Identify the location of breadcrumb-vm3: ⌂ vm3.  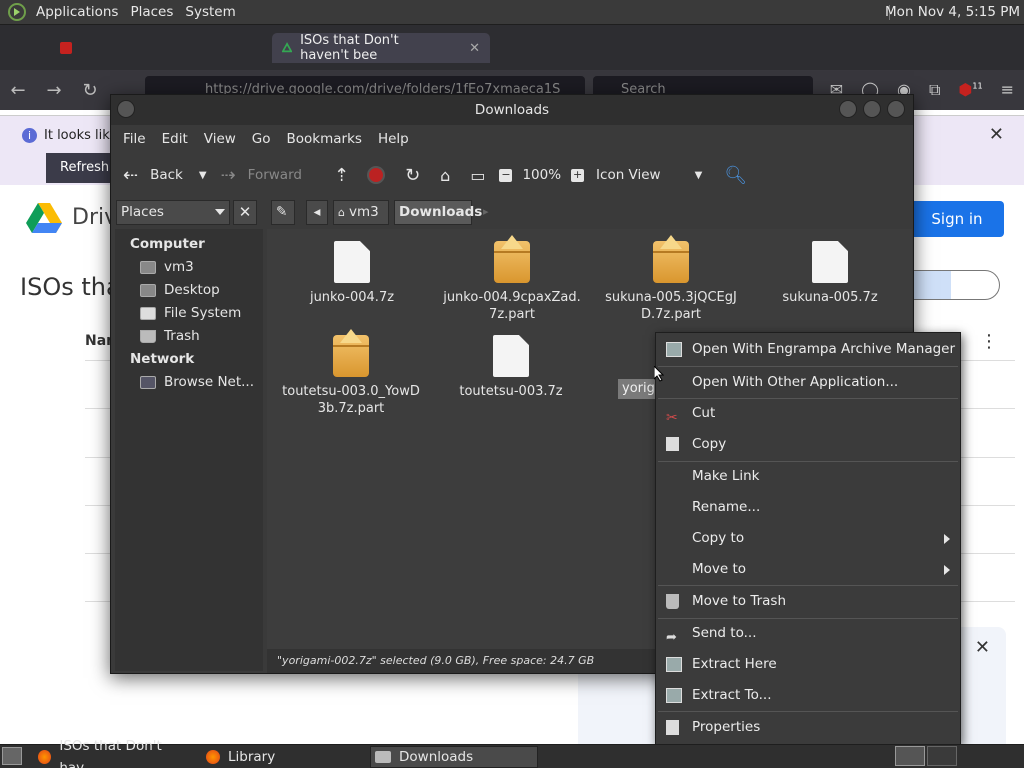
(361, 212).